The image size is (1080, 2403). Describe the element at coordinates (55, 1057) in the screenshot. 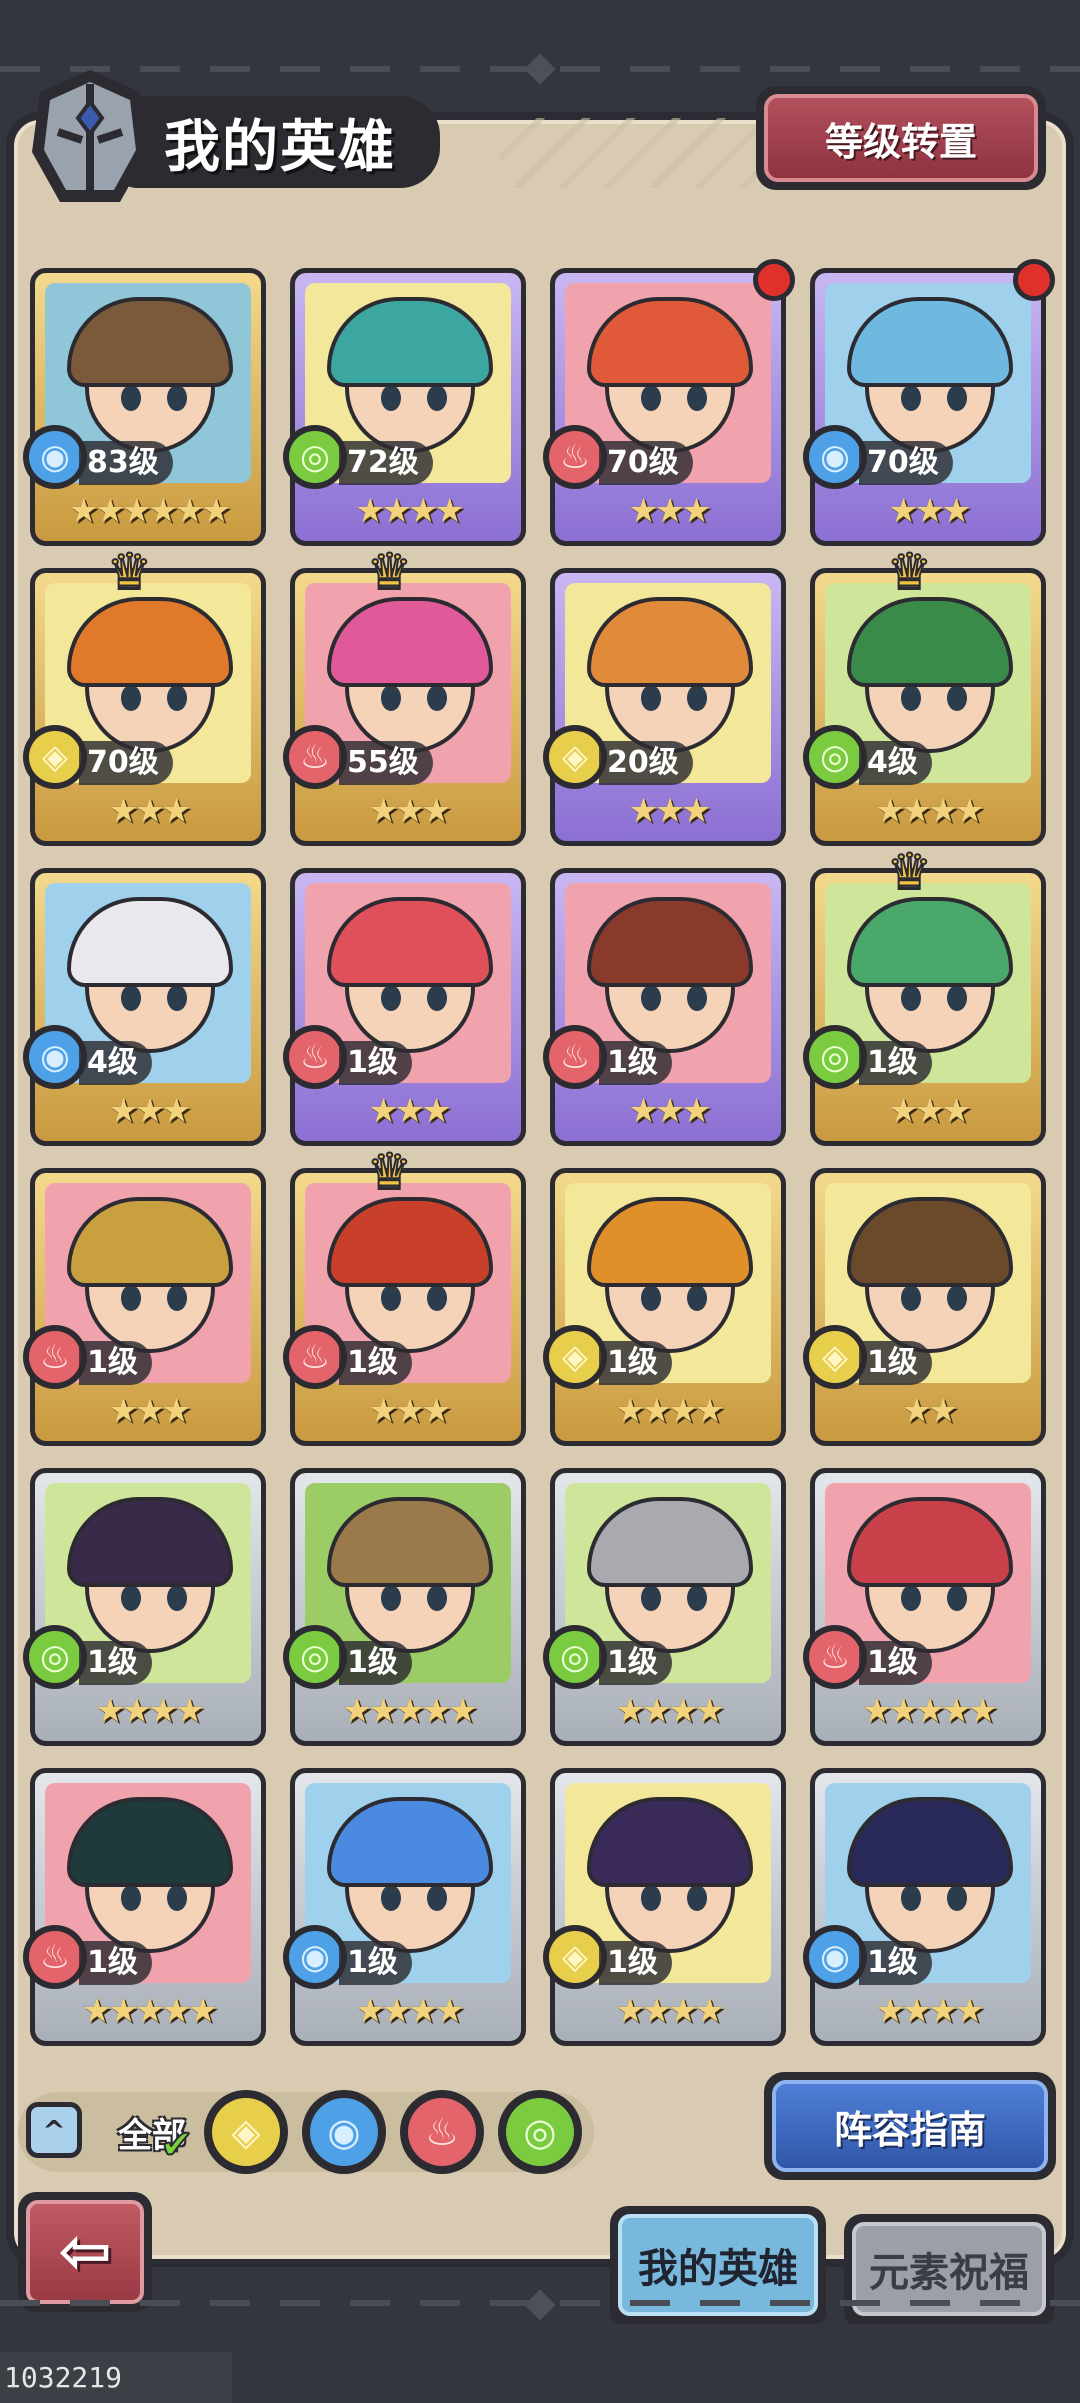

I see `water-element-icon: ◉` at that location.